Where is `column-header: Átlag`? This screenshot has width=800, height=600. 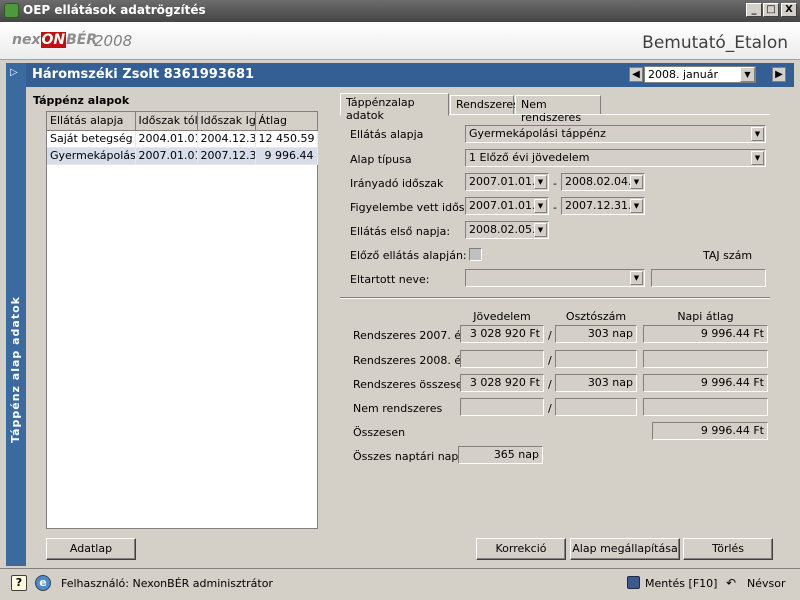
column-header: Átlag is located at coordinates (286, 121).